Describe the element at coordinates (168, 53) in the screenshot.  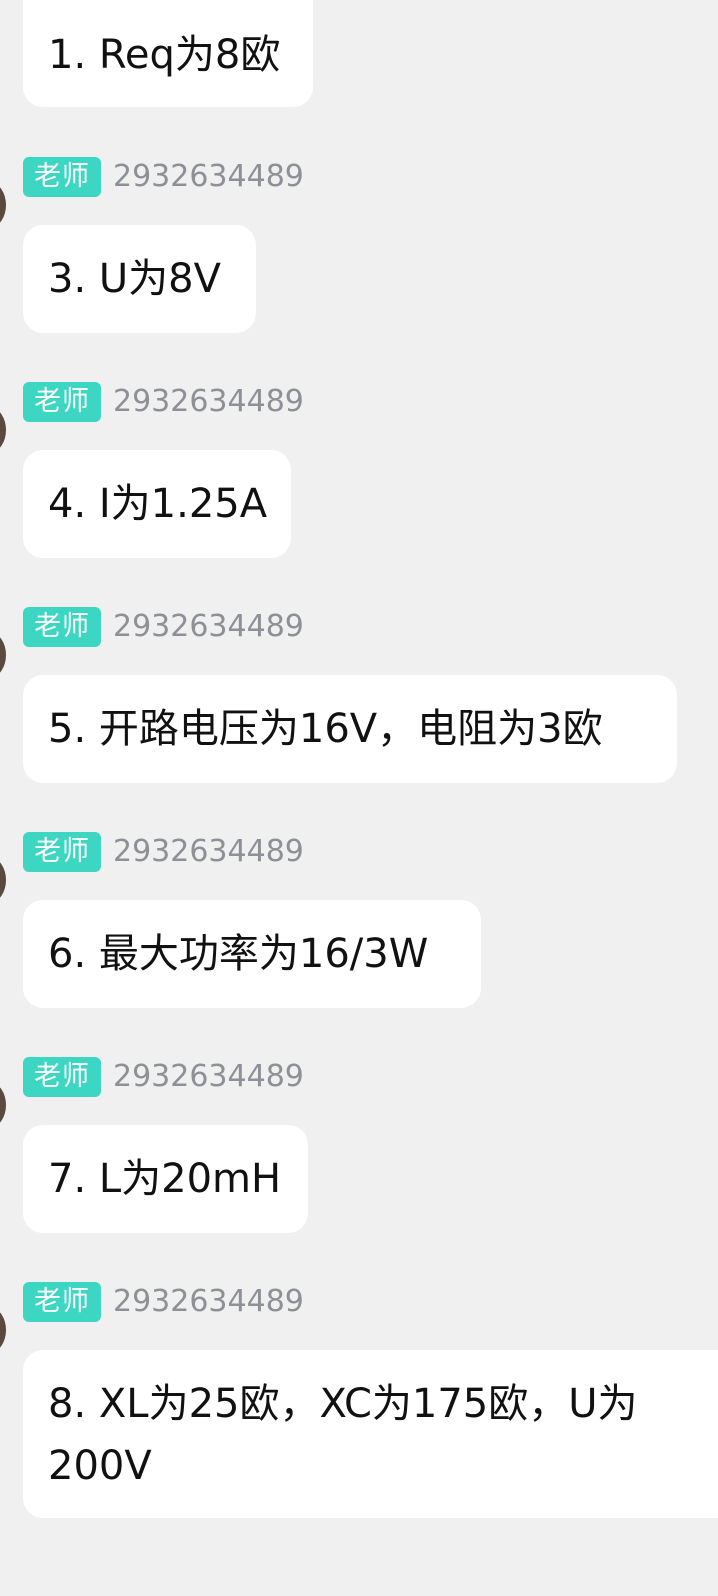
I see `message-bubble: 1. Req为8欧` at that location.